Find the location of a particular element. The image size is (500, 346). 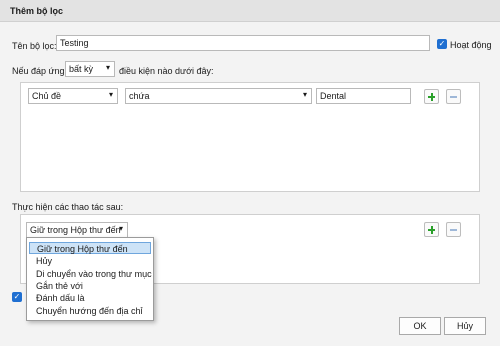

dropdown-option-tag: Gắn thẻ với is located at coordinates (90, 286).